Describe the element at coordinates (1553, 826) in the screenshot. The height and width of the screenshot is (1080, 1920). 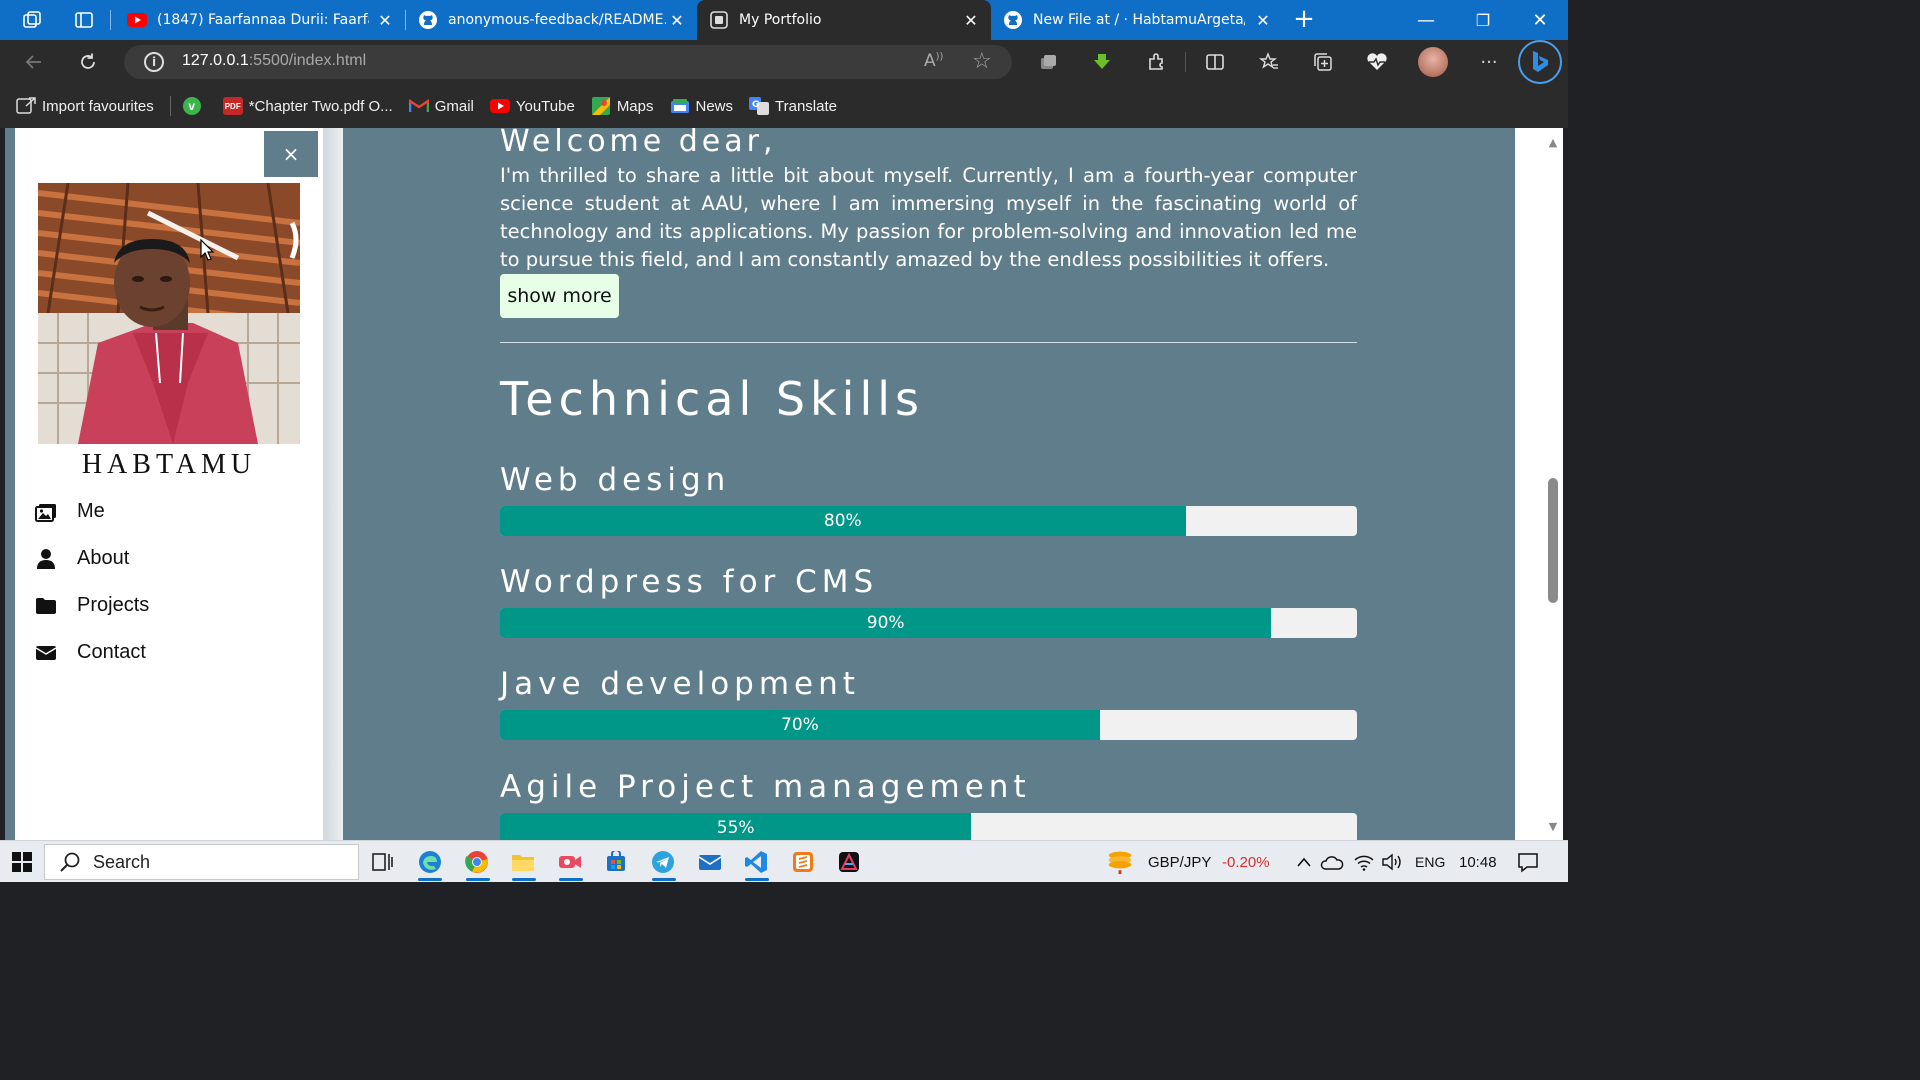
I see `scroll-down-icon: ▼` at that location.